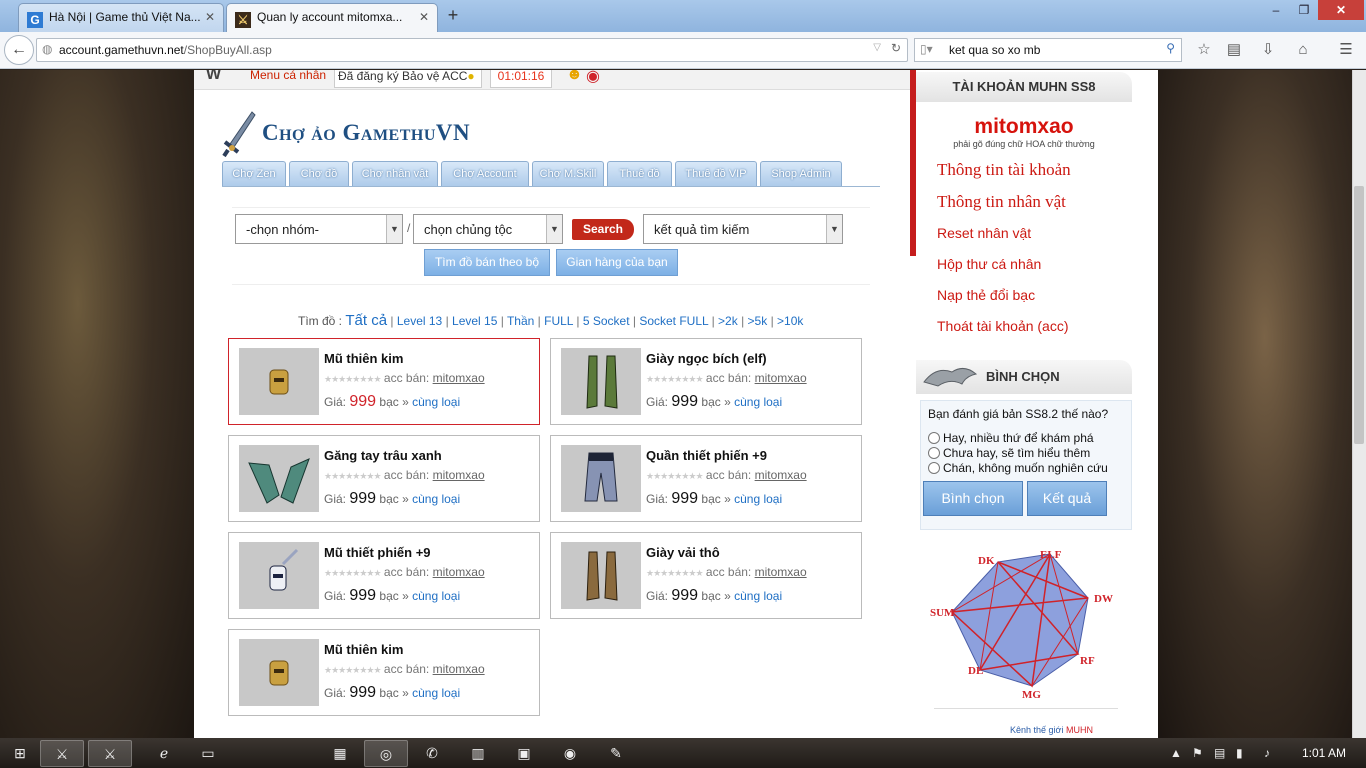  Describe the element at coordinates (558, 321) in the screenshot. I see `filter-link: FULL` at that location.